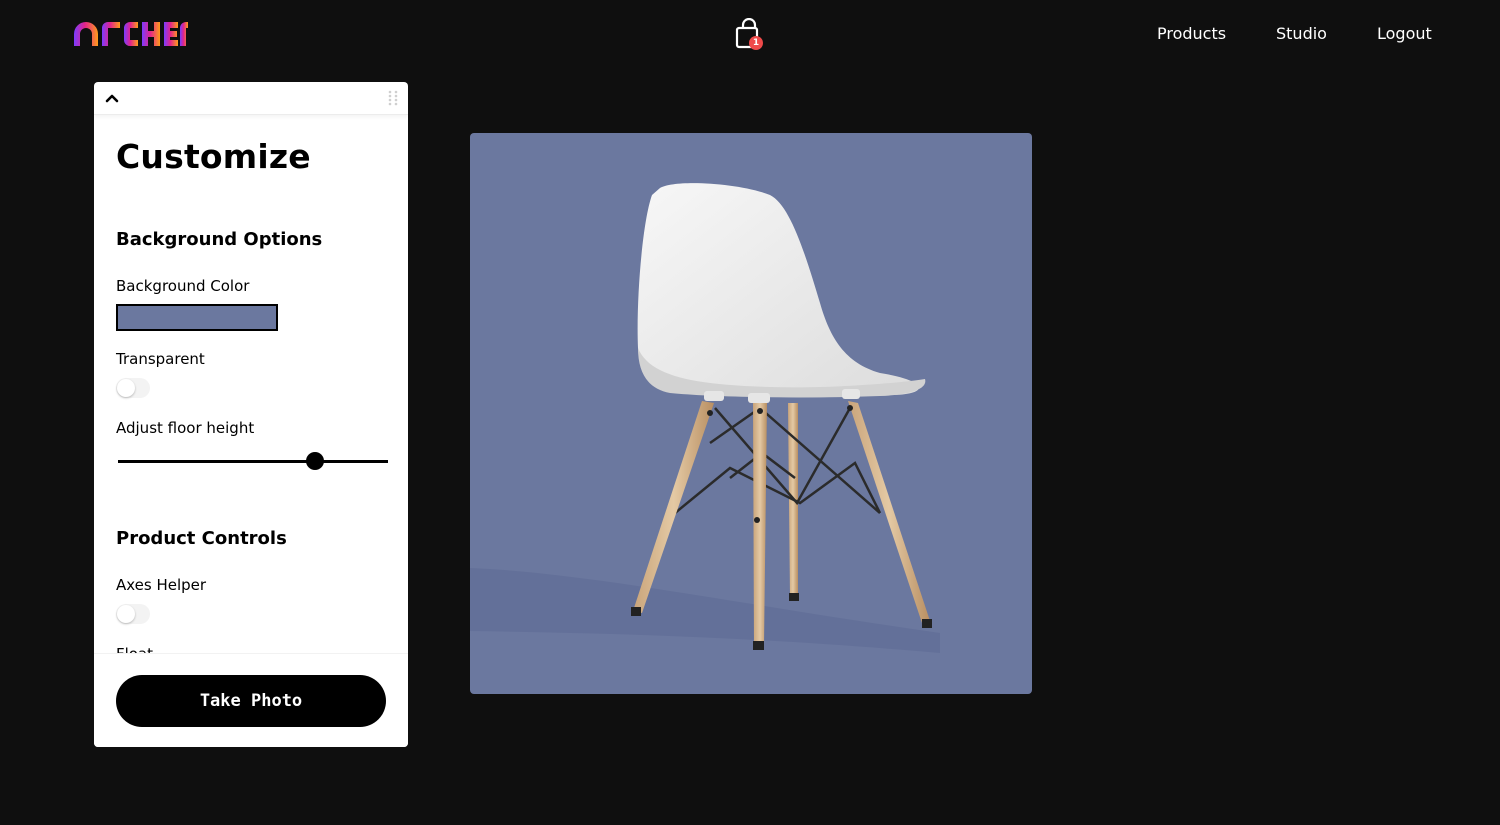 The width and height of the screenshot is (1500, 825). I want to click on cart-count-badge: 1, so click(756, 43).